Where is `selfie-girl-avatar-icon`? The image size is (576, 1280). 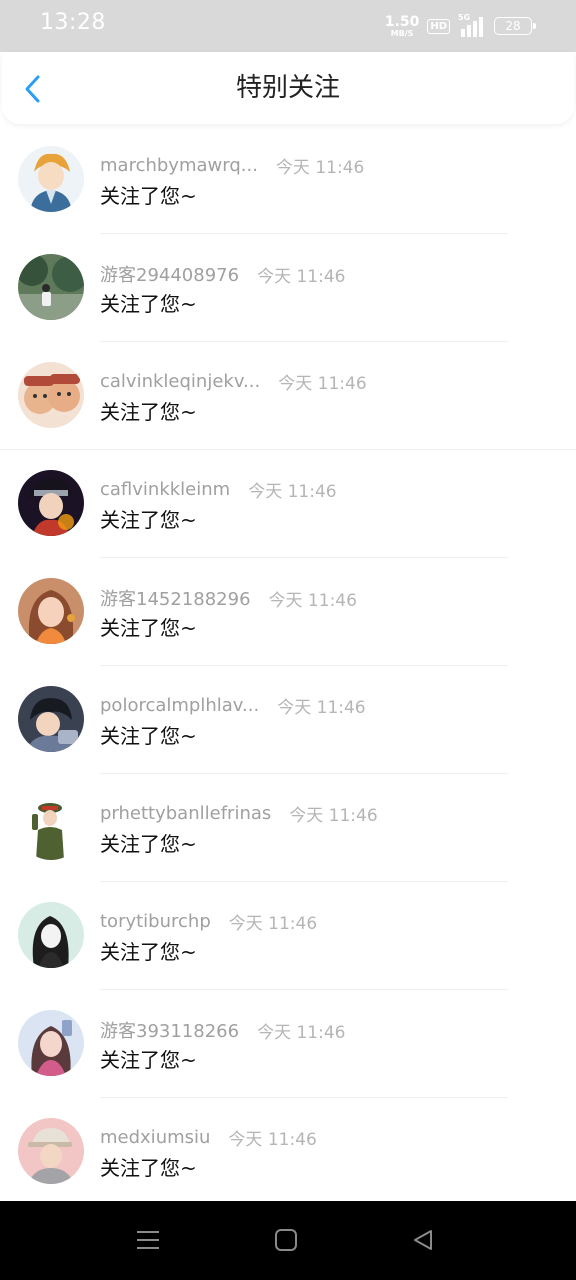
selfie-girl-avatar-icon is located at coordinates (51, 1043).